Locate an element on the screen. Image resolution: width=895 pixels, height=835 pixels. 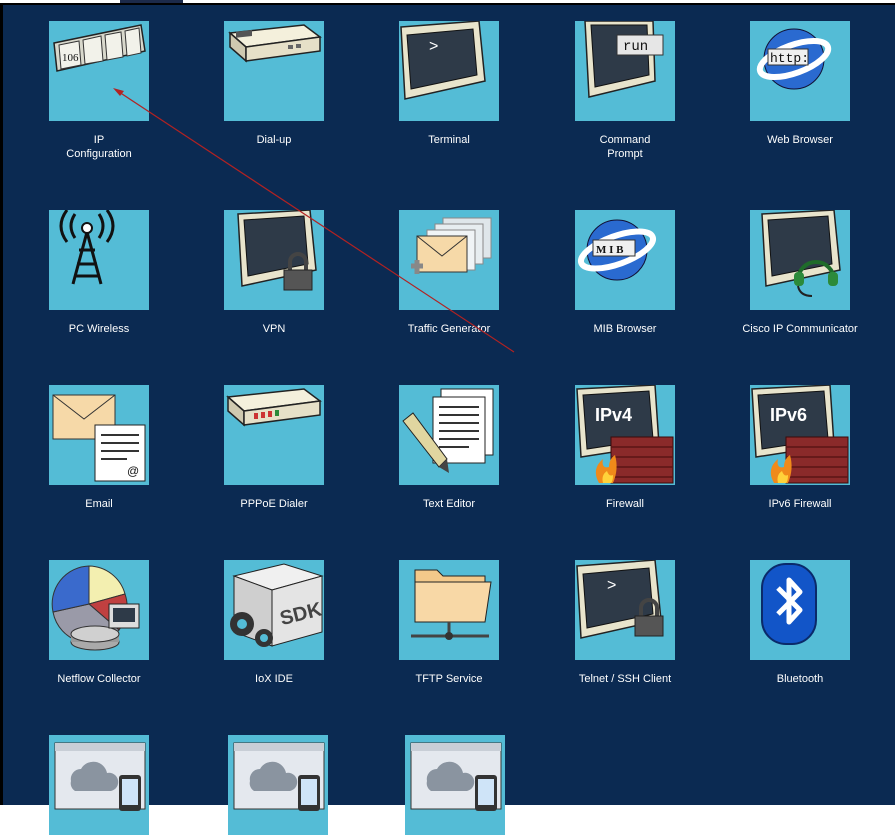
pppoe-modem-icon is located at coordinates (274, 407).